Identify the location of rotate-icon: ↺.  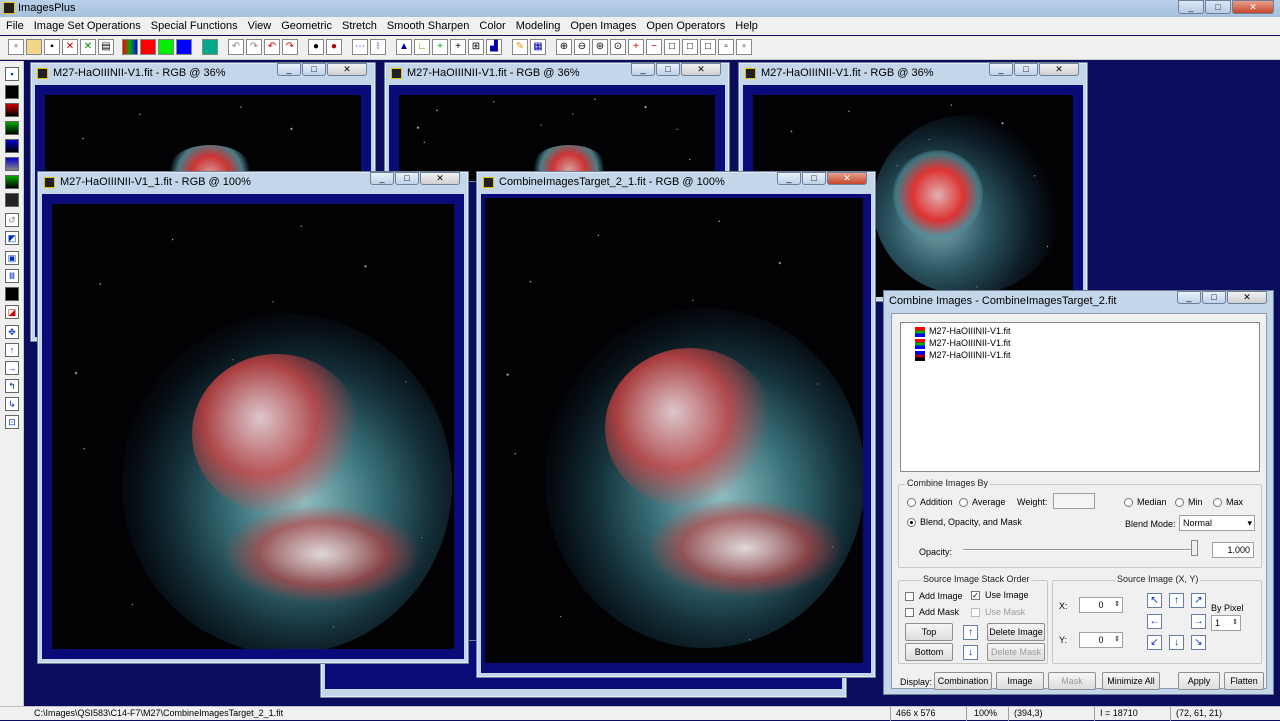
(12, 220).